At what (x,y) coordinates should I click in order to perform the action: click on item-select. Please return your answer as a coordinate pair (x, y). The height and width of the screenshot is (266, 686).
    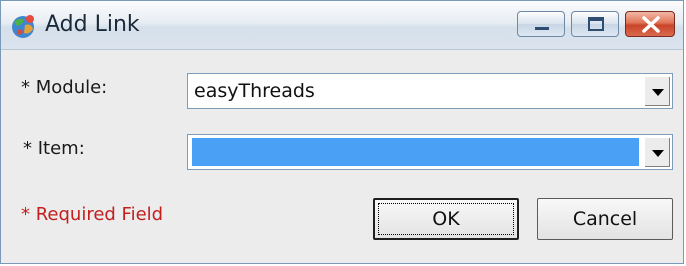
    Looking at the image, I should click on (430, 152).